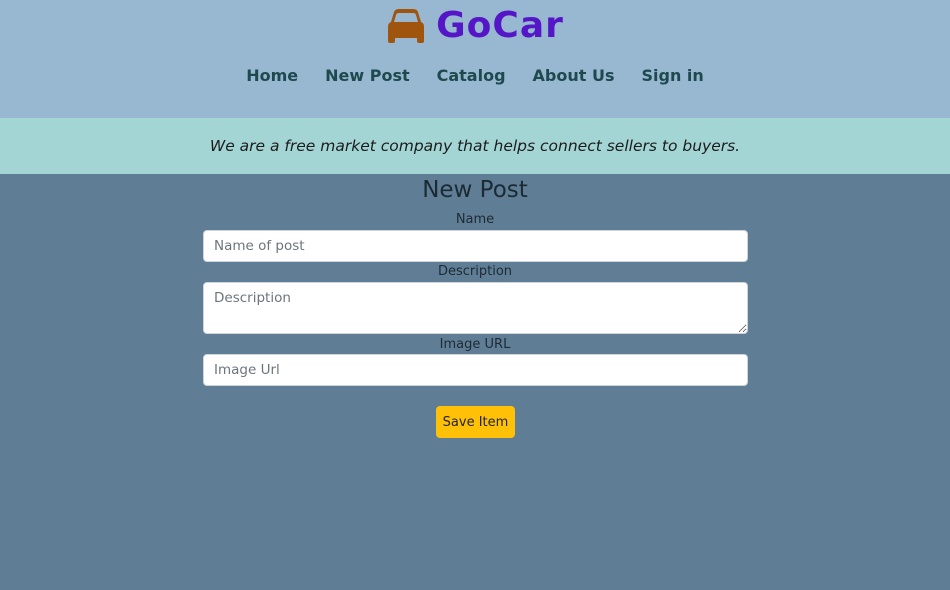 The height and width of the screenshot is (590, 950). What do you see at coordinates (367, 76) in the screenshot?
I see `nav-new-post: New Post` at bounding box center [367, 76].